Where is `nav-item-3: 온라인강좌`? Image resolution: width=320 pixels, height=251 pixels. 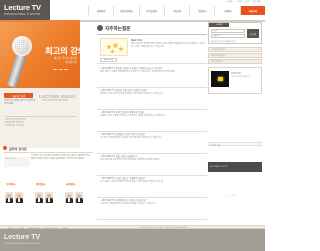 nav-item-3: 온라인강좌 is located at coordinates (151, 10).